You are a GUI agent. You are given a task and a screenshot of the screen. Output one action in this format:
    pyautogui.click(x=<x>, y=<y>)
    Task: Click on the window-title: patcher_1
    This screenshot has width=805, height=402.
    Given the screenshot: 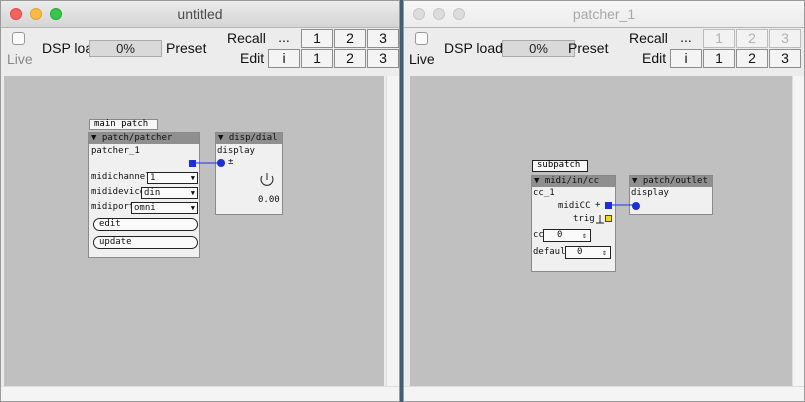 What is the action you would take?
    pyautogui.click(x=604, y=14)
    